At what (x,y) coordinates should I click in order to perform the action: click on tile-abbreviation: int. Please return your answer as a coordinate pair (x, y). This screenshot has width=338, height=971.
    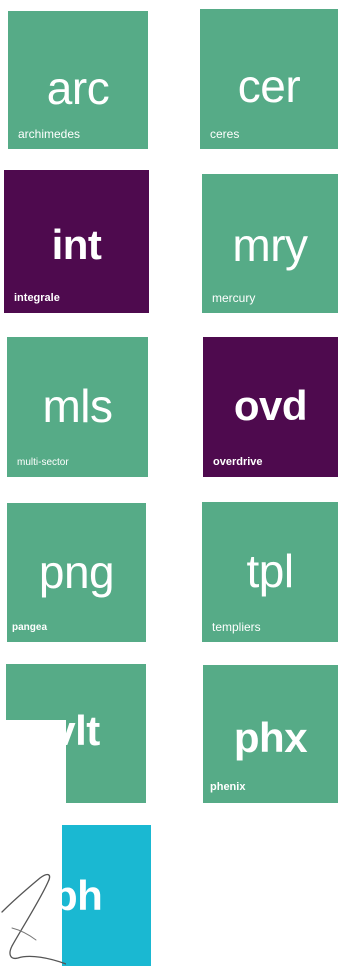
    Looking at the image, I should click on (76, 244).